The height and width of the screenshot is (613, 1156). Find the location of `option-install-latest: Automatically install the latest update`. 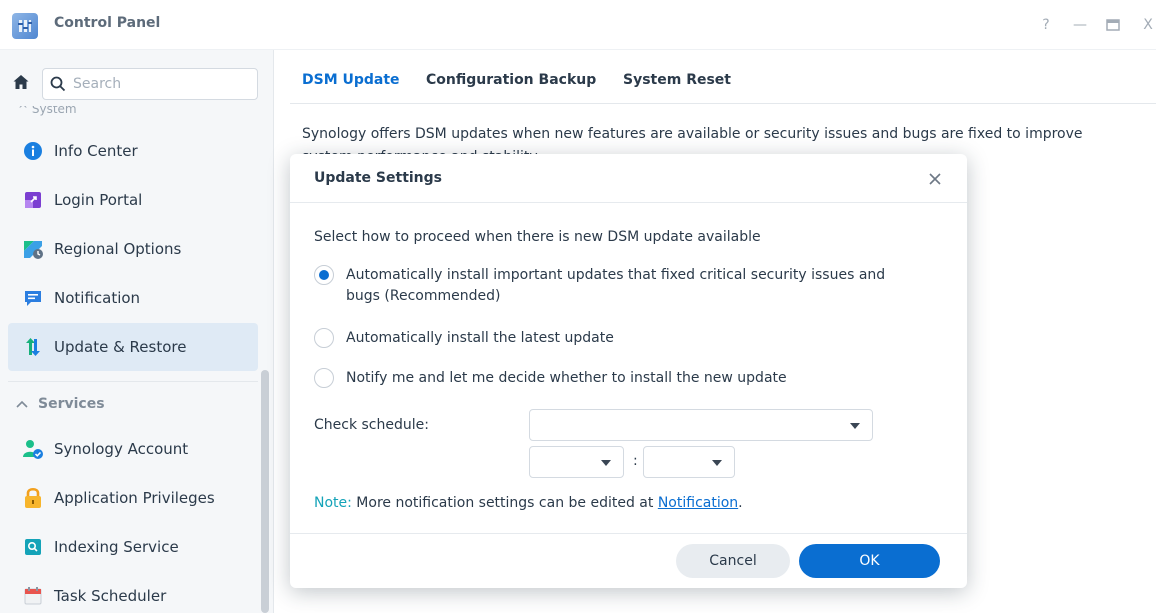

option-install-latest: Automatically install the latest update is located at coordinates (630, 338).